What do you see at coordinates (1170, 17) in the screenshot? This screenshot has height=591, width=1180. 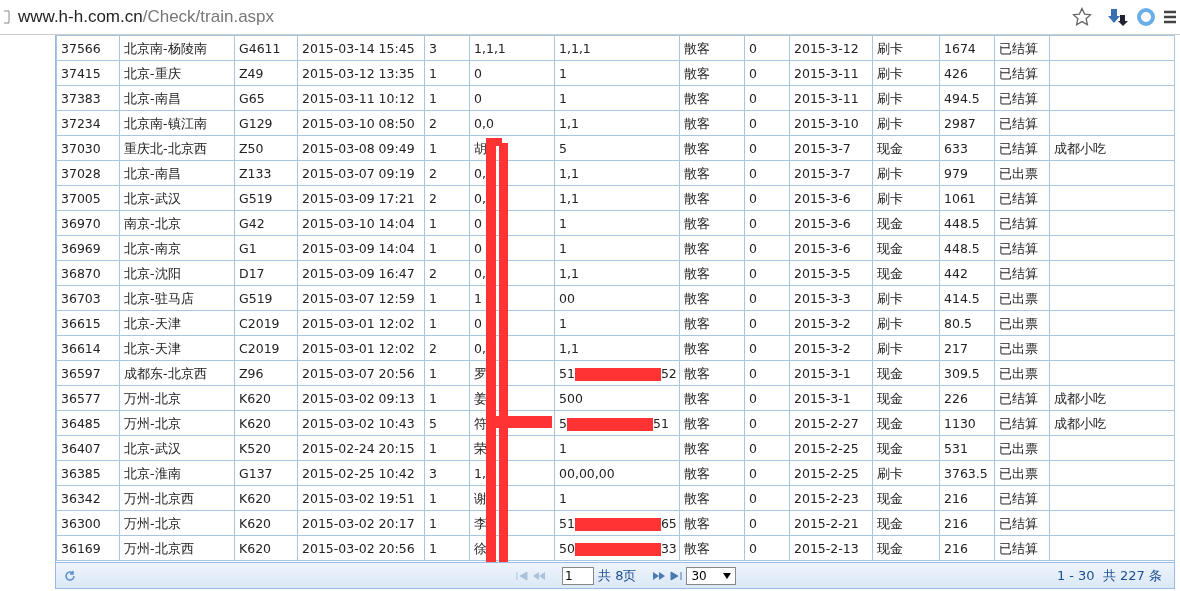 I see `menu-icon` at bounding box center [1170, 17].